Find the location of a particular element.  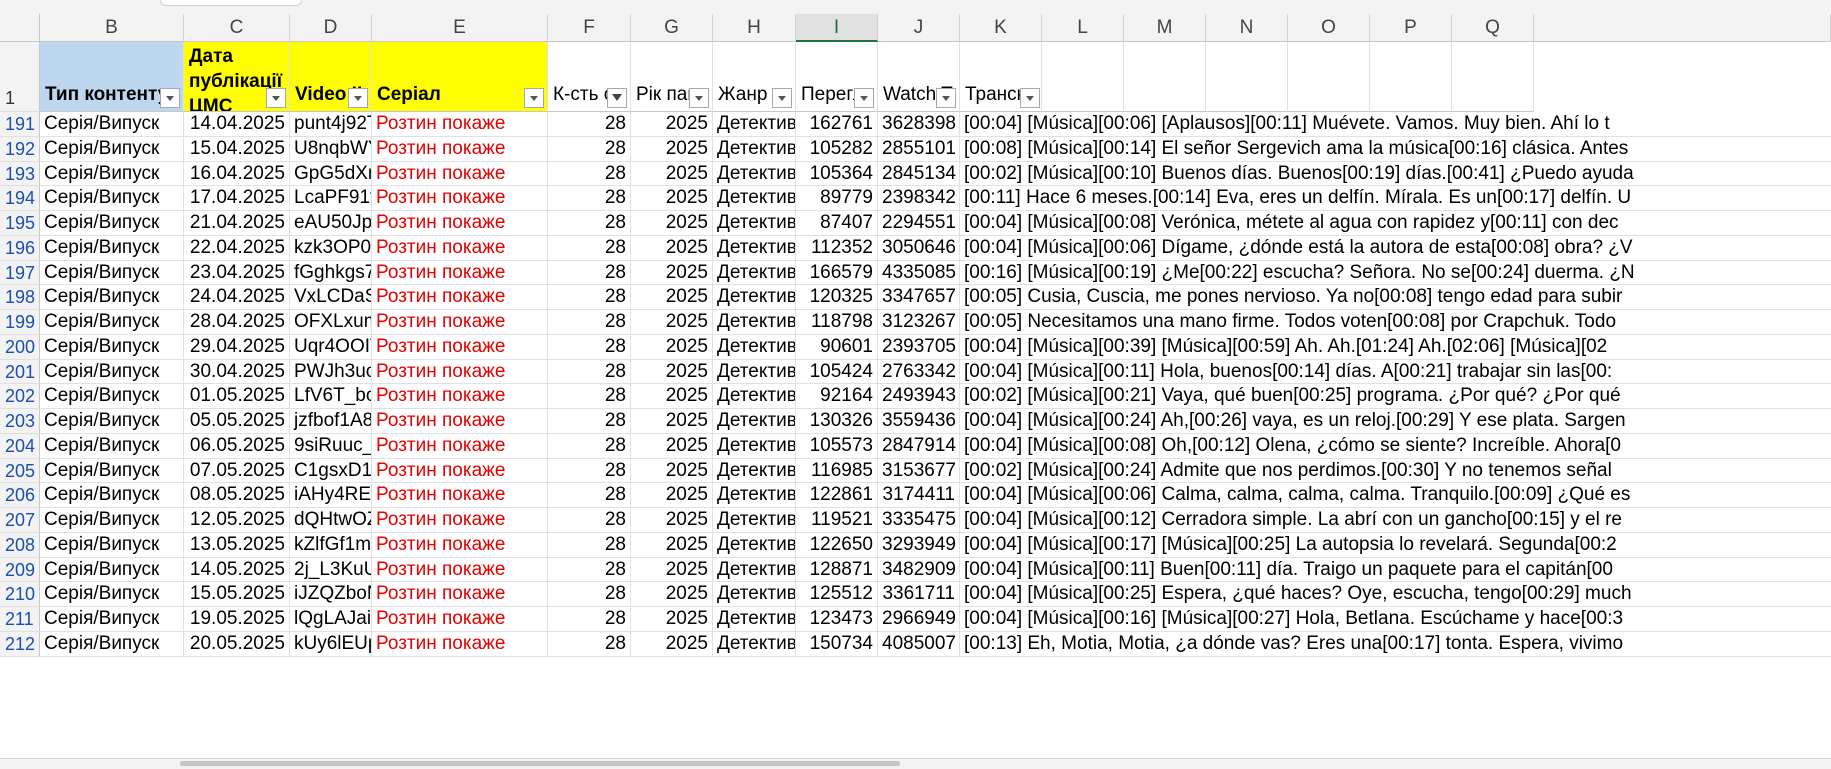

cell-watch: 2966949 is located at coordinates (919, 619).